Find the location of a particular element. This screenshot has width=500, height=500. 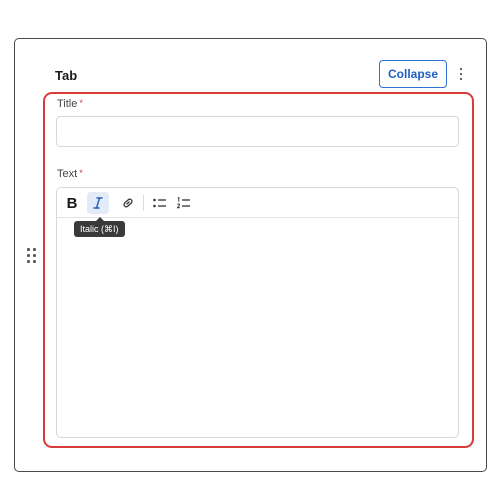

title-field-label: Title * is located at coordinates (70, 104).